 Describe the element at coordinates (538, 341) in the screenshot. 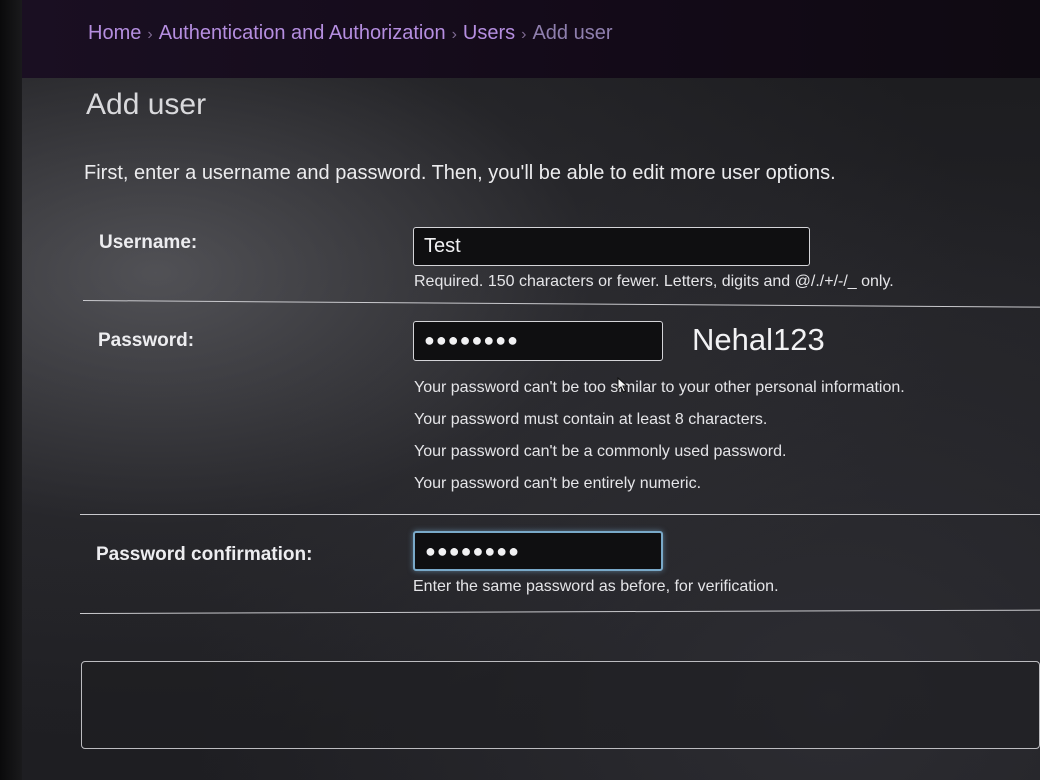

I see `password-input: ●●●●●●●●` at that location.